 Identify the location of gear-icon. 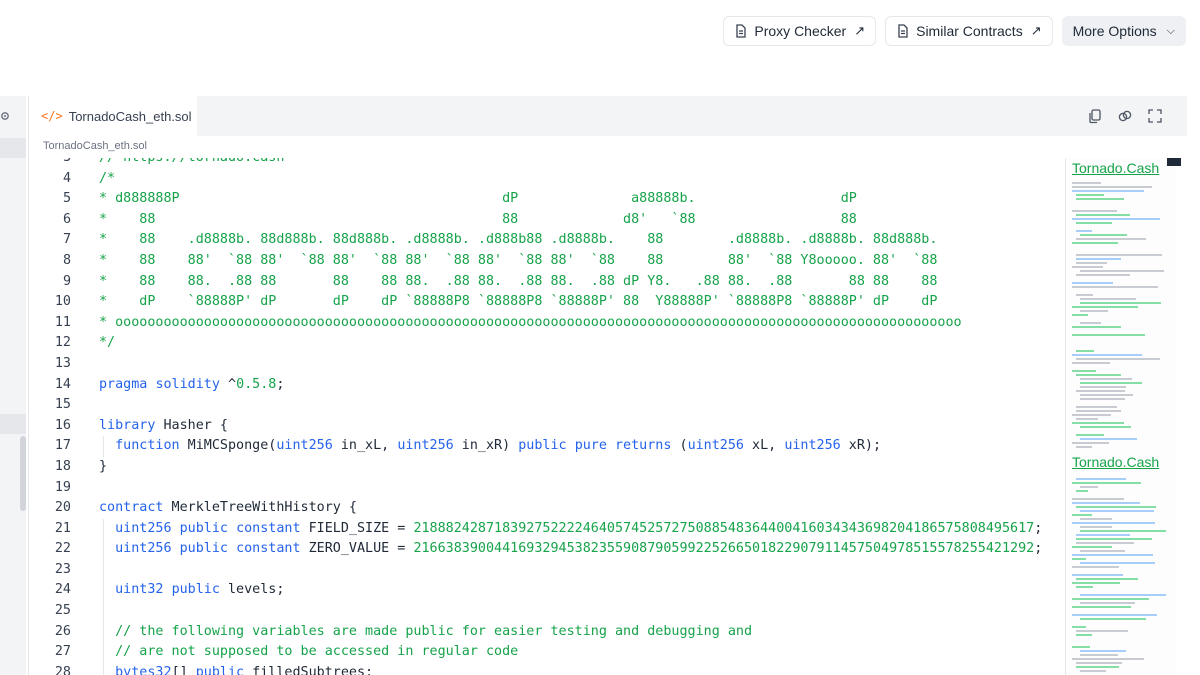
(5, 114).